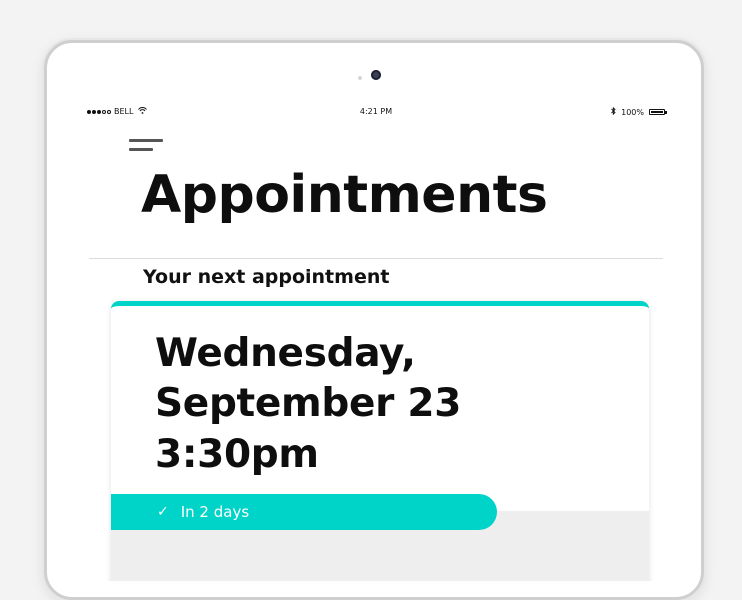  What do you see at coordinates (215, 512) in the screenshot?
I see `countdown-text: In 2 days` at bounding box center [215, 512].